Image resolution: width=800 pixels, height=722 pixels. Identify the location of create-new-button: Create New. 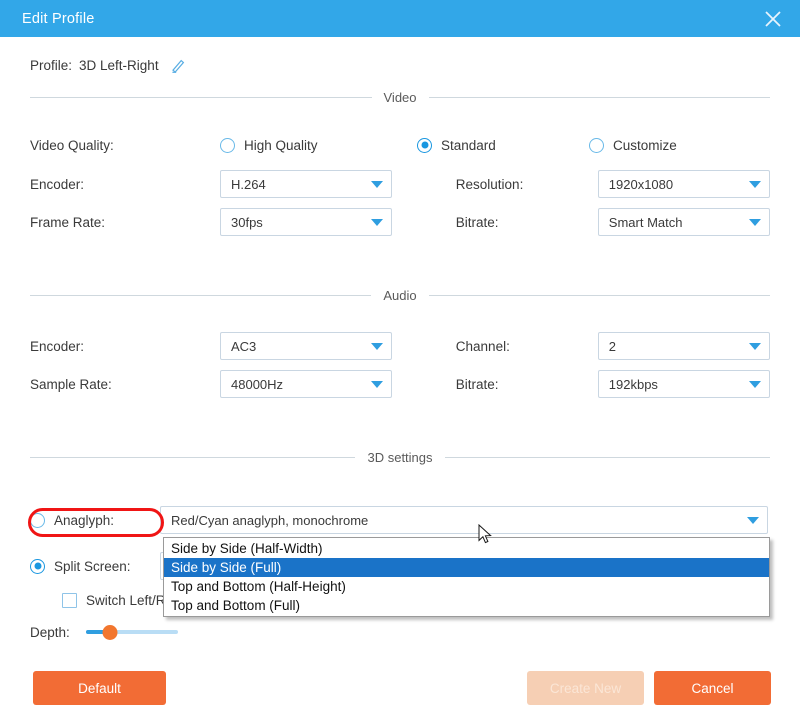
(585, 688).